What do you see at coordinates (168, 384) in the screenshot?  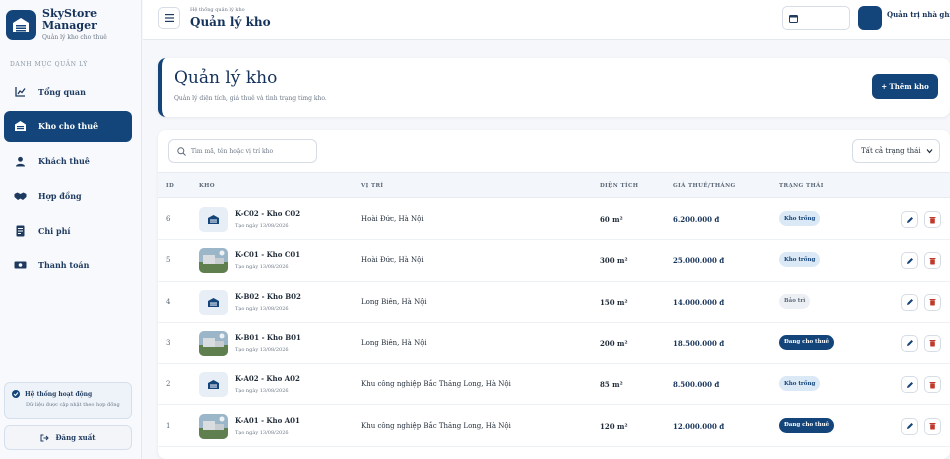 I see `cell-id: 2` at bounding box center [168, 384].